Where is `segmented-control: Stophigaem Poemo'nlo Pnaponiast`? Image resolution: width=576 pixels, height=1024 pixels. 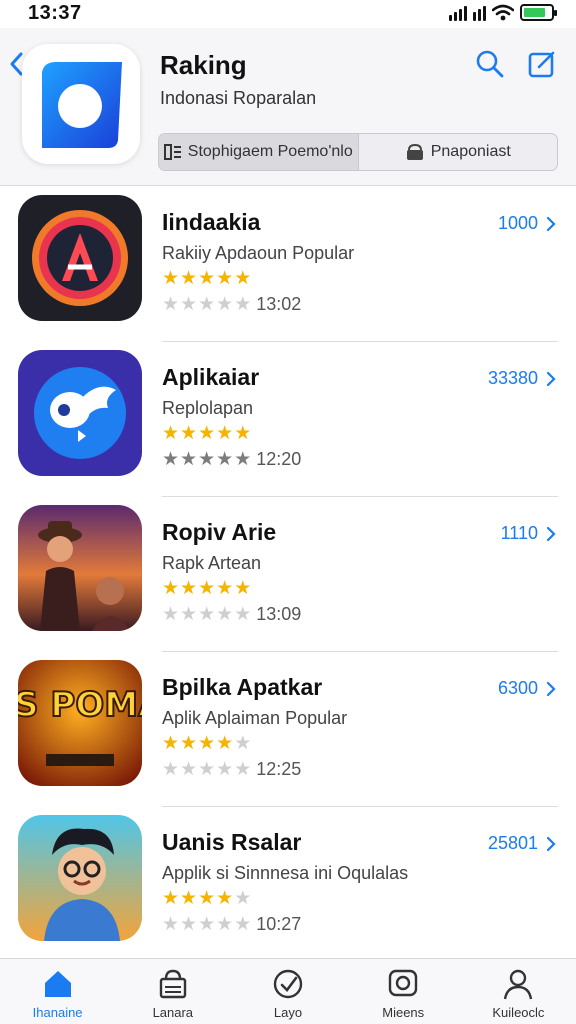 segmented-control: Stophigaem Poemo'nlo Pnaponiast is located at coordinates (358, 152).